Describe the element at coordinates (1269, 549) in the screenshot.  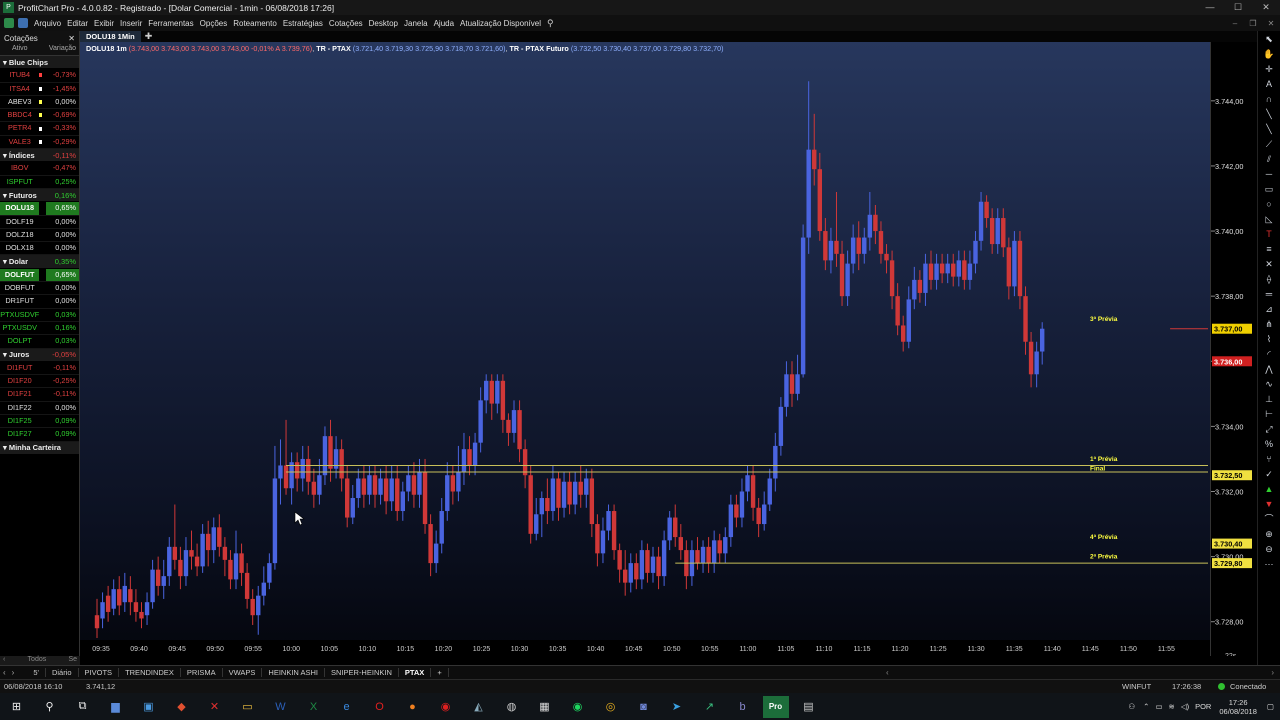
I see `zoom-out-icon: ⊖` at that location.